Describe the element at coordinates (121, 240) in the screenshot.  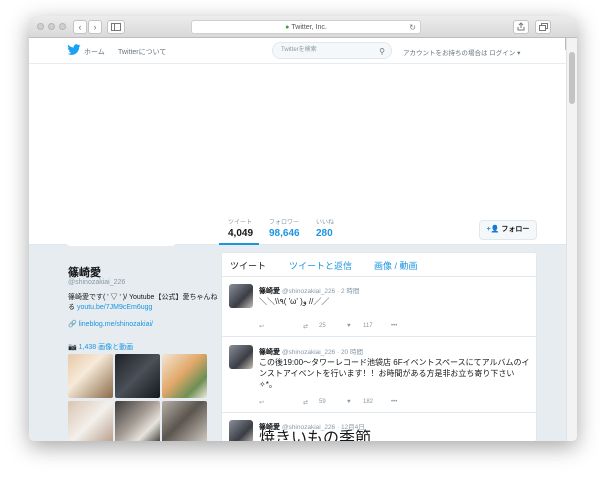
I see `avatar` at that location.